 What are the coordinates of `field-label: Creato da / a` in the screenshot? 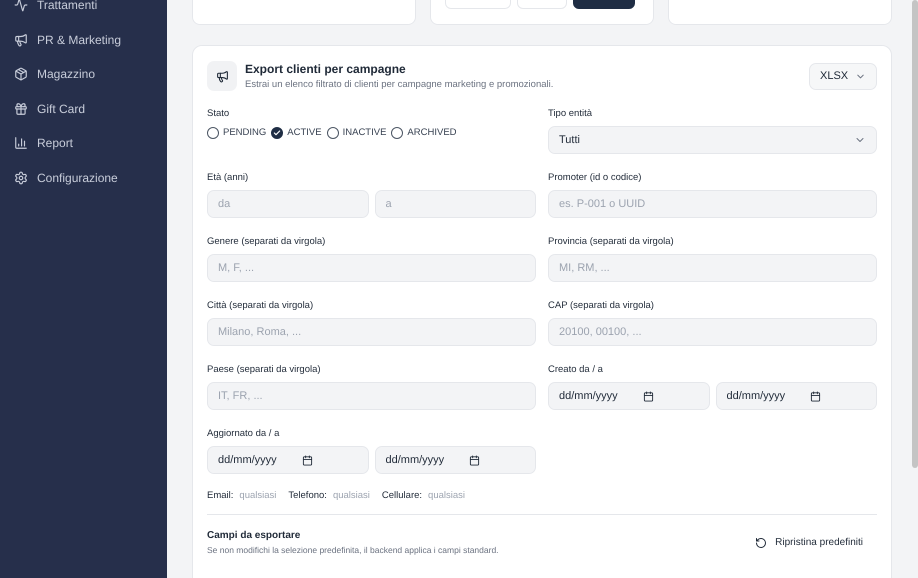 It's located at (576, 369).